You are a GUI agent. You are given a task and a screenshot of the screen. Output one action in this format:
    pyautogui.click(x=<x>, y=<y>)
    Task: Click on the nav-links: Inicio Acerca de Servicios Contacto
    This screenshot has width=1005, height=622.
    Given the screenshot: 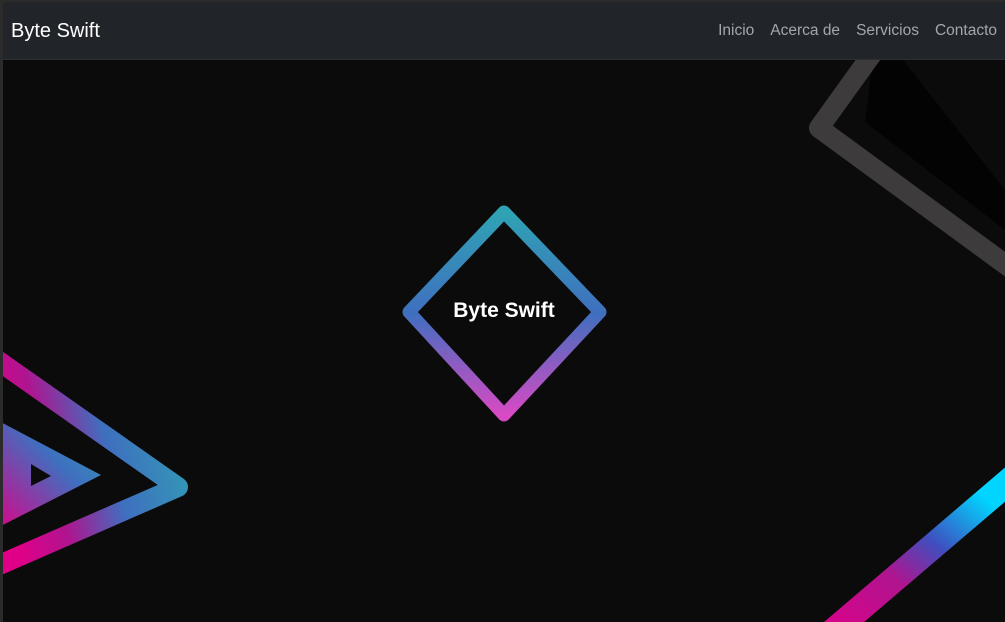 What is the action you would take?
    pyautogui.click(x=853, y=31)
    